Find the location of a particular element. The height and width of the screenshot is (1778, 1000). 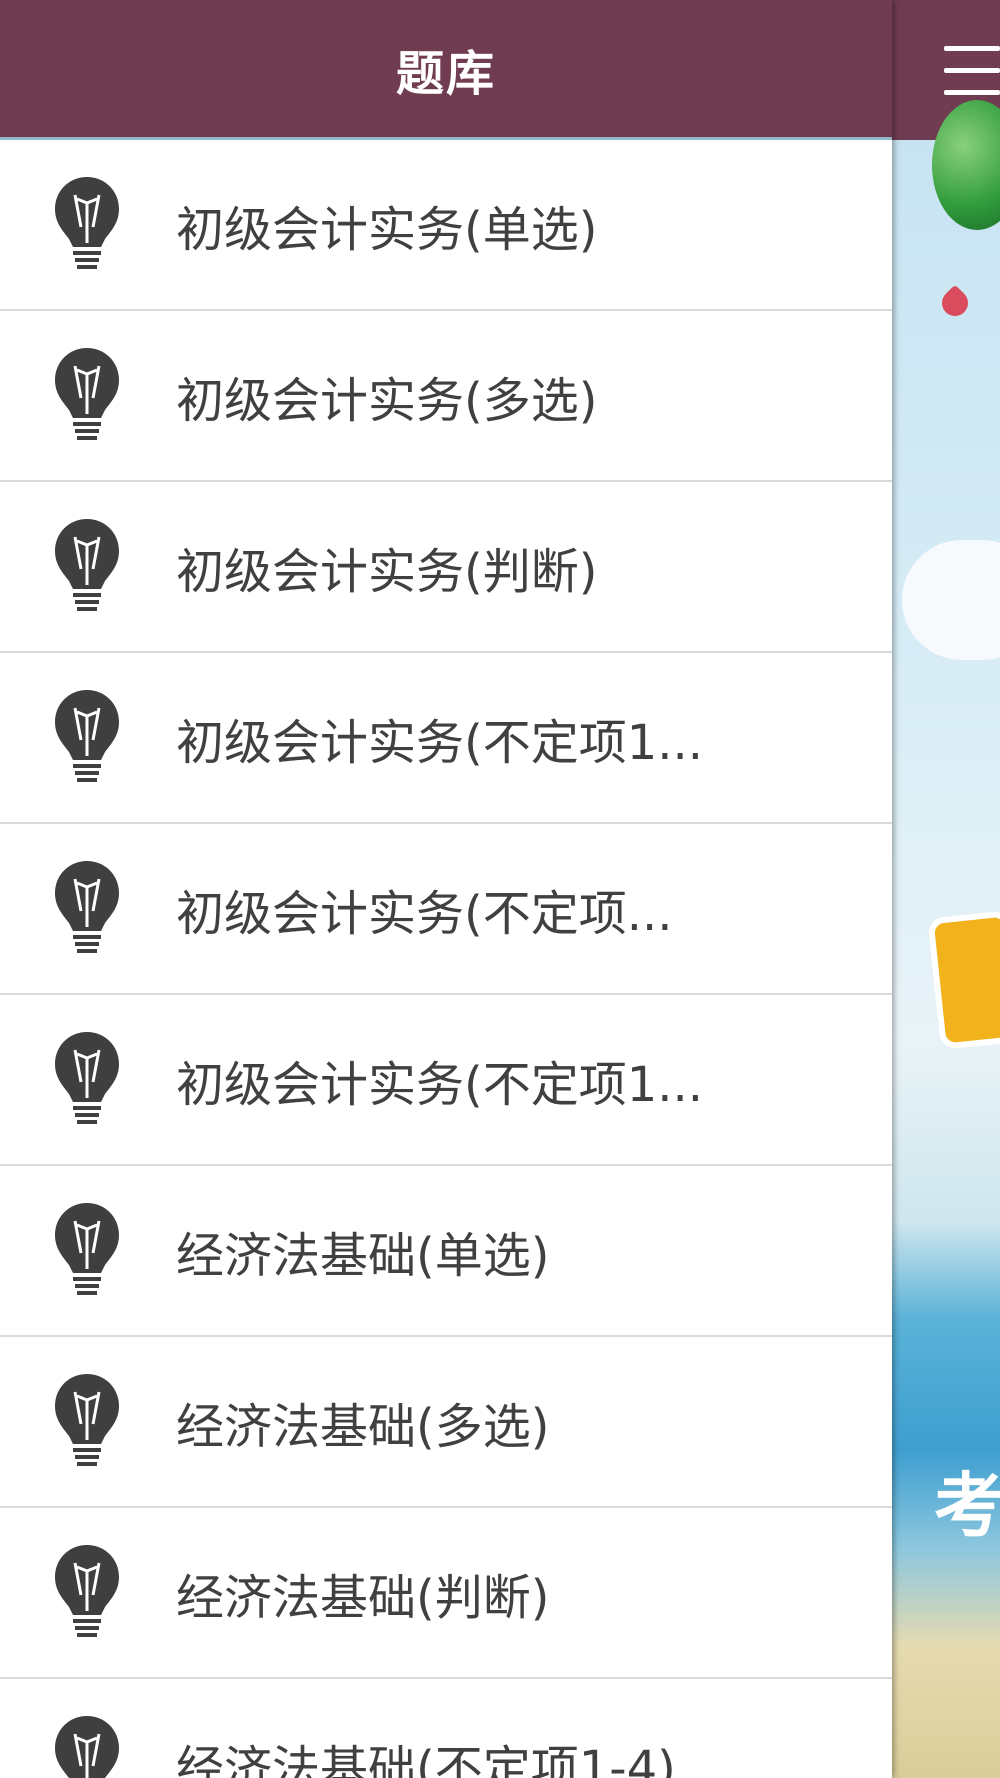

list-item-label: 初级会计实务(单选) is located at coordinates (387, 229).